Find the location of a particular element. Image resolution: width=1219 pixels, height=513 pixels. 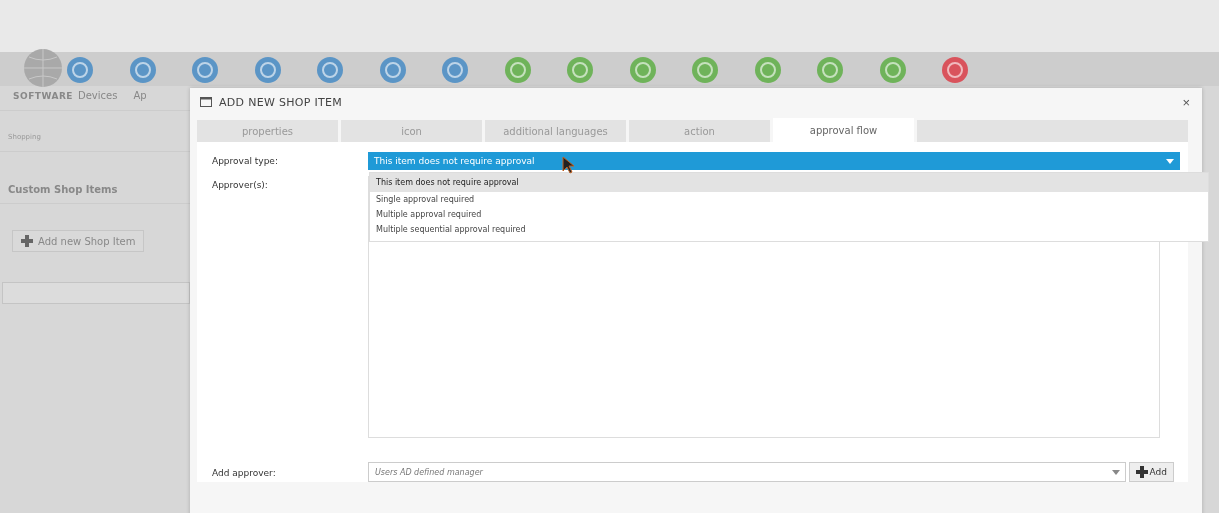

tab: approval flow is located at coordinates (843, 130).